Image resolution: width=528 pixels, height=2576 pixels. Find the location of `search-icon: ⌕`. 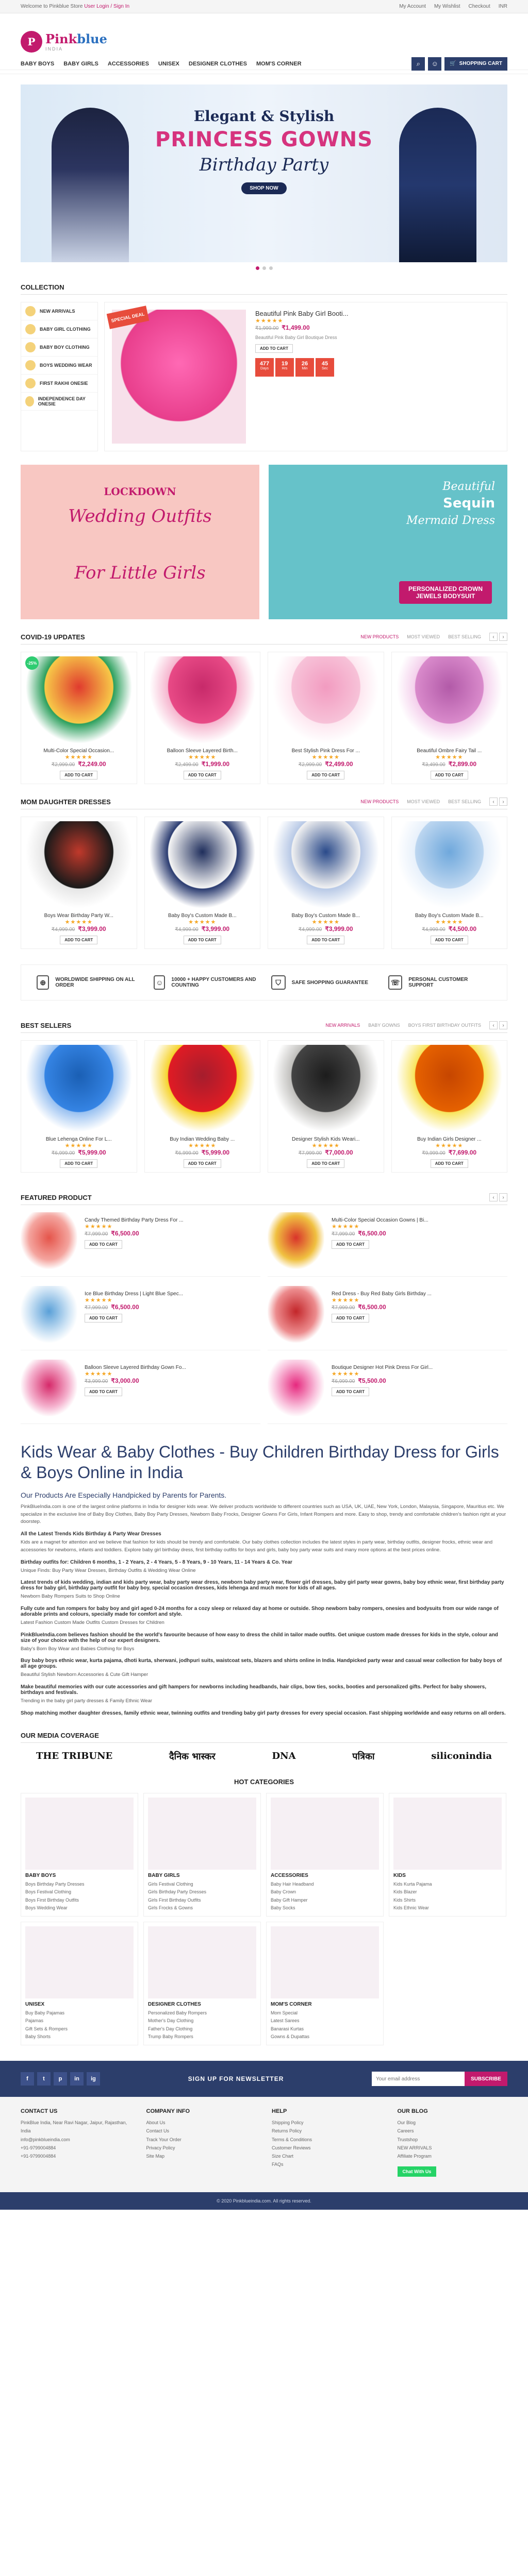

search-icon: ⌕ is located at coordinates (418, 64).